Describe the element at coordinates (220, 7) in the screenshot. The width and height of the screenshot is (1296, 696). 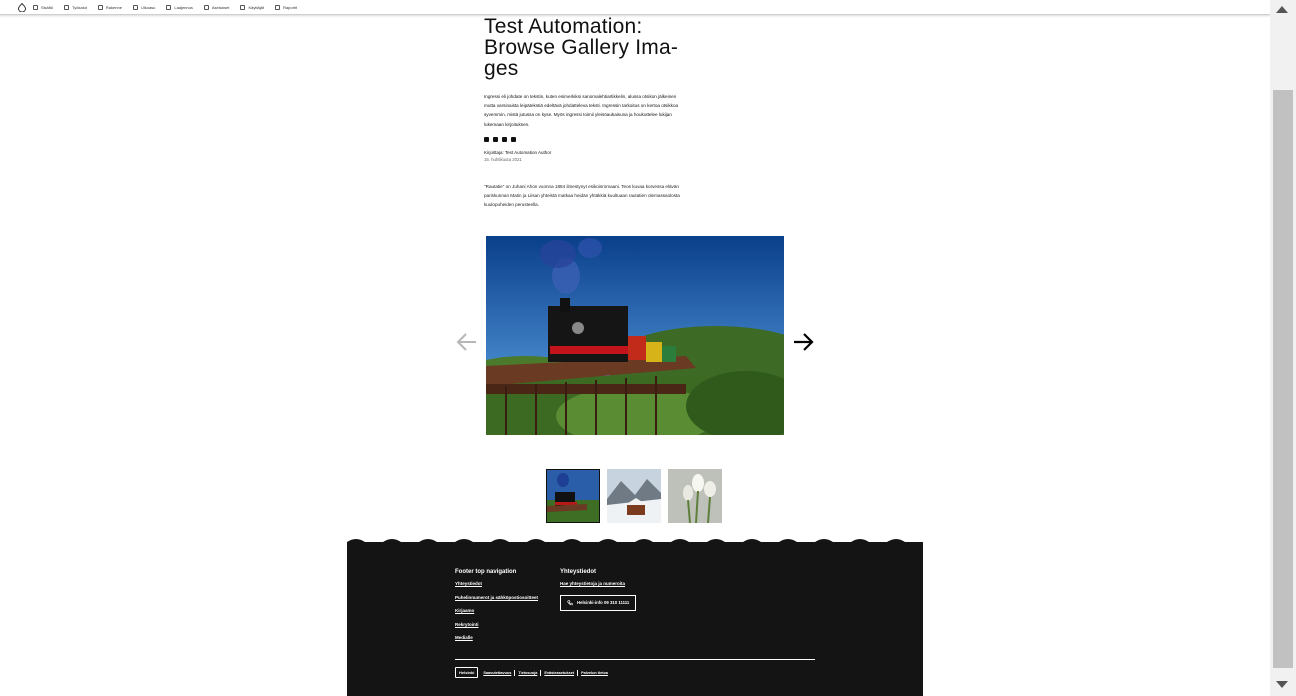
I see `toolbar-label: Asetukset` at that location.